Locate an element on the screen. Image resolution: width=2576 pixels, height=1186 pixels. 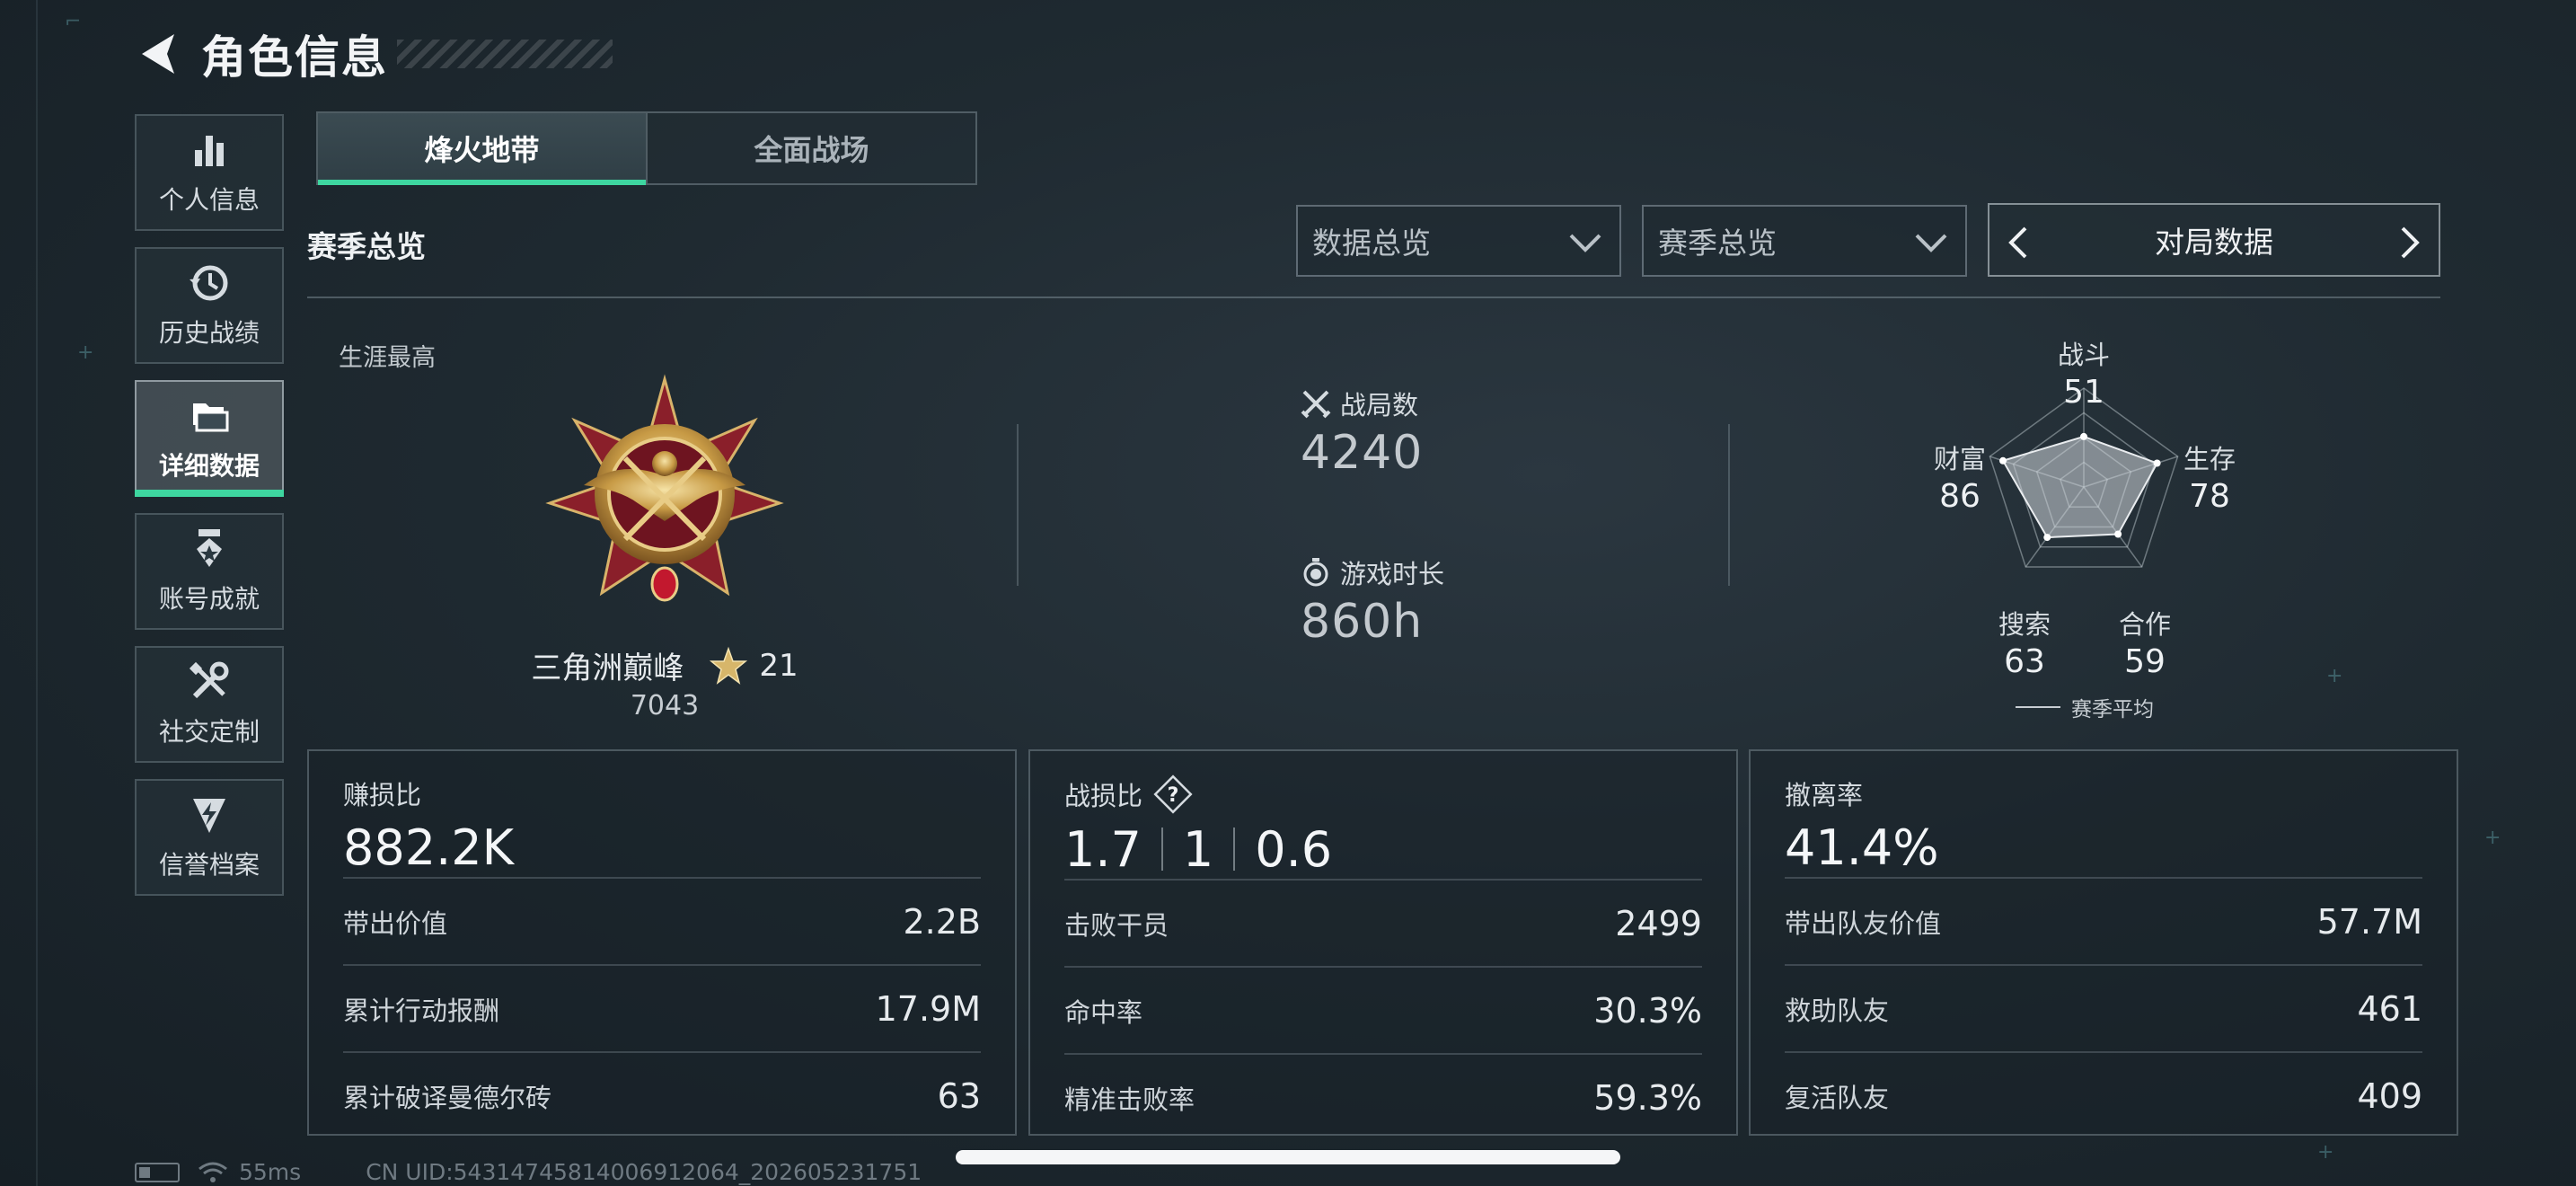
chevron-left-icon is located at coordinates (2018, 243).